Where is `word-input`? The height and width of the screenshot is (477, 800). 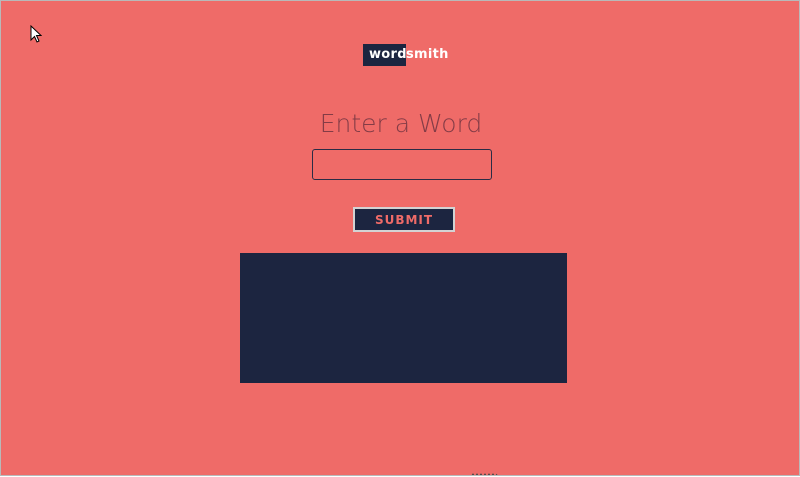 word-input is located at coordinates (402, 164).